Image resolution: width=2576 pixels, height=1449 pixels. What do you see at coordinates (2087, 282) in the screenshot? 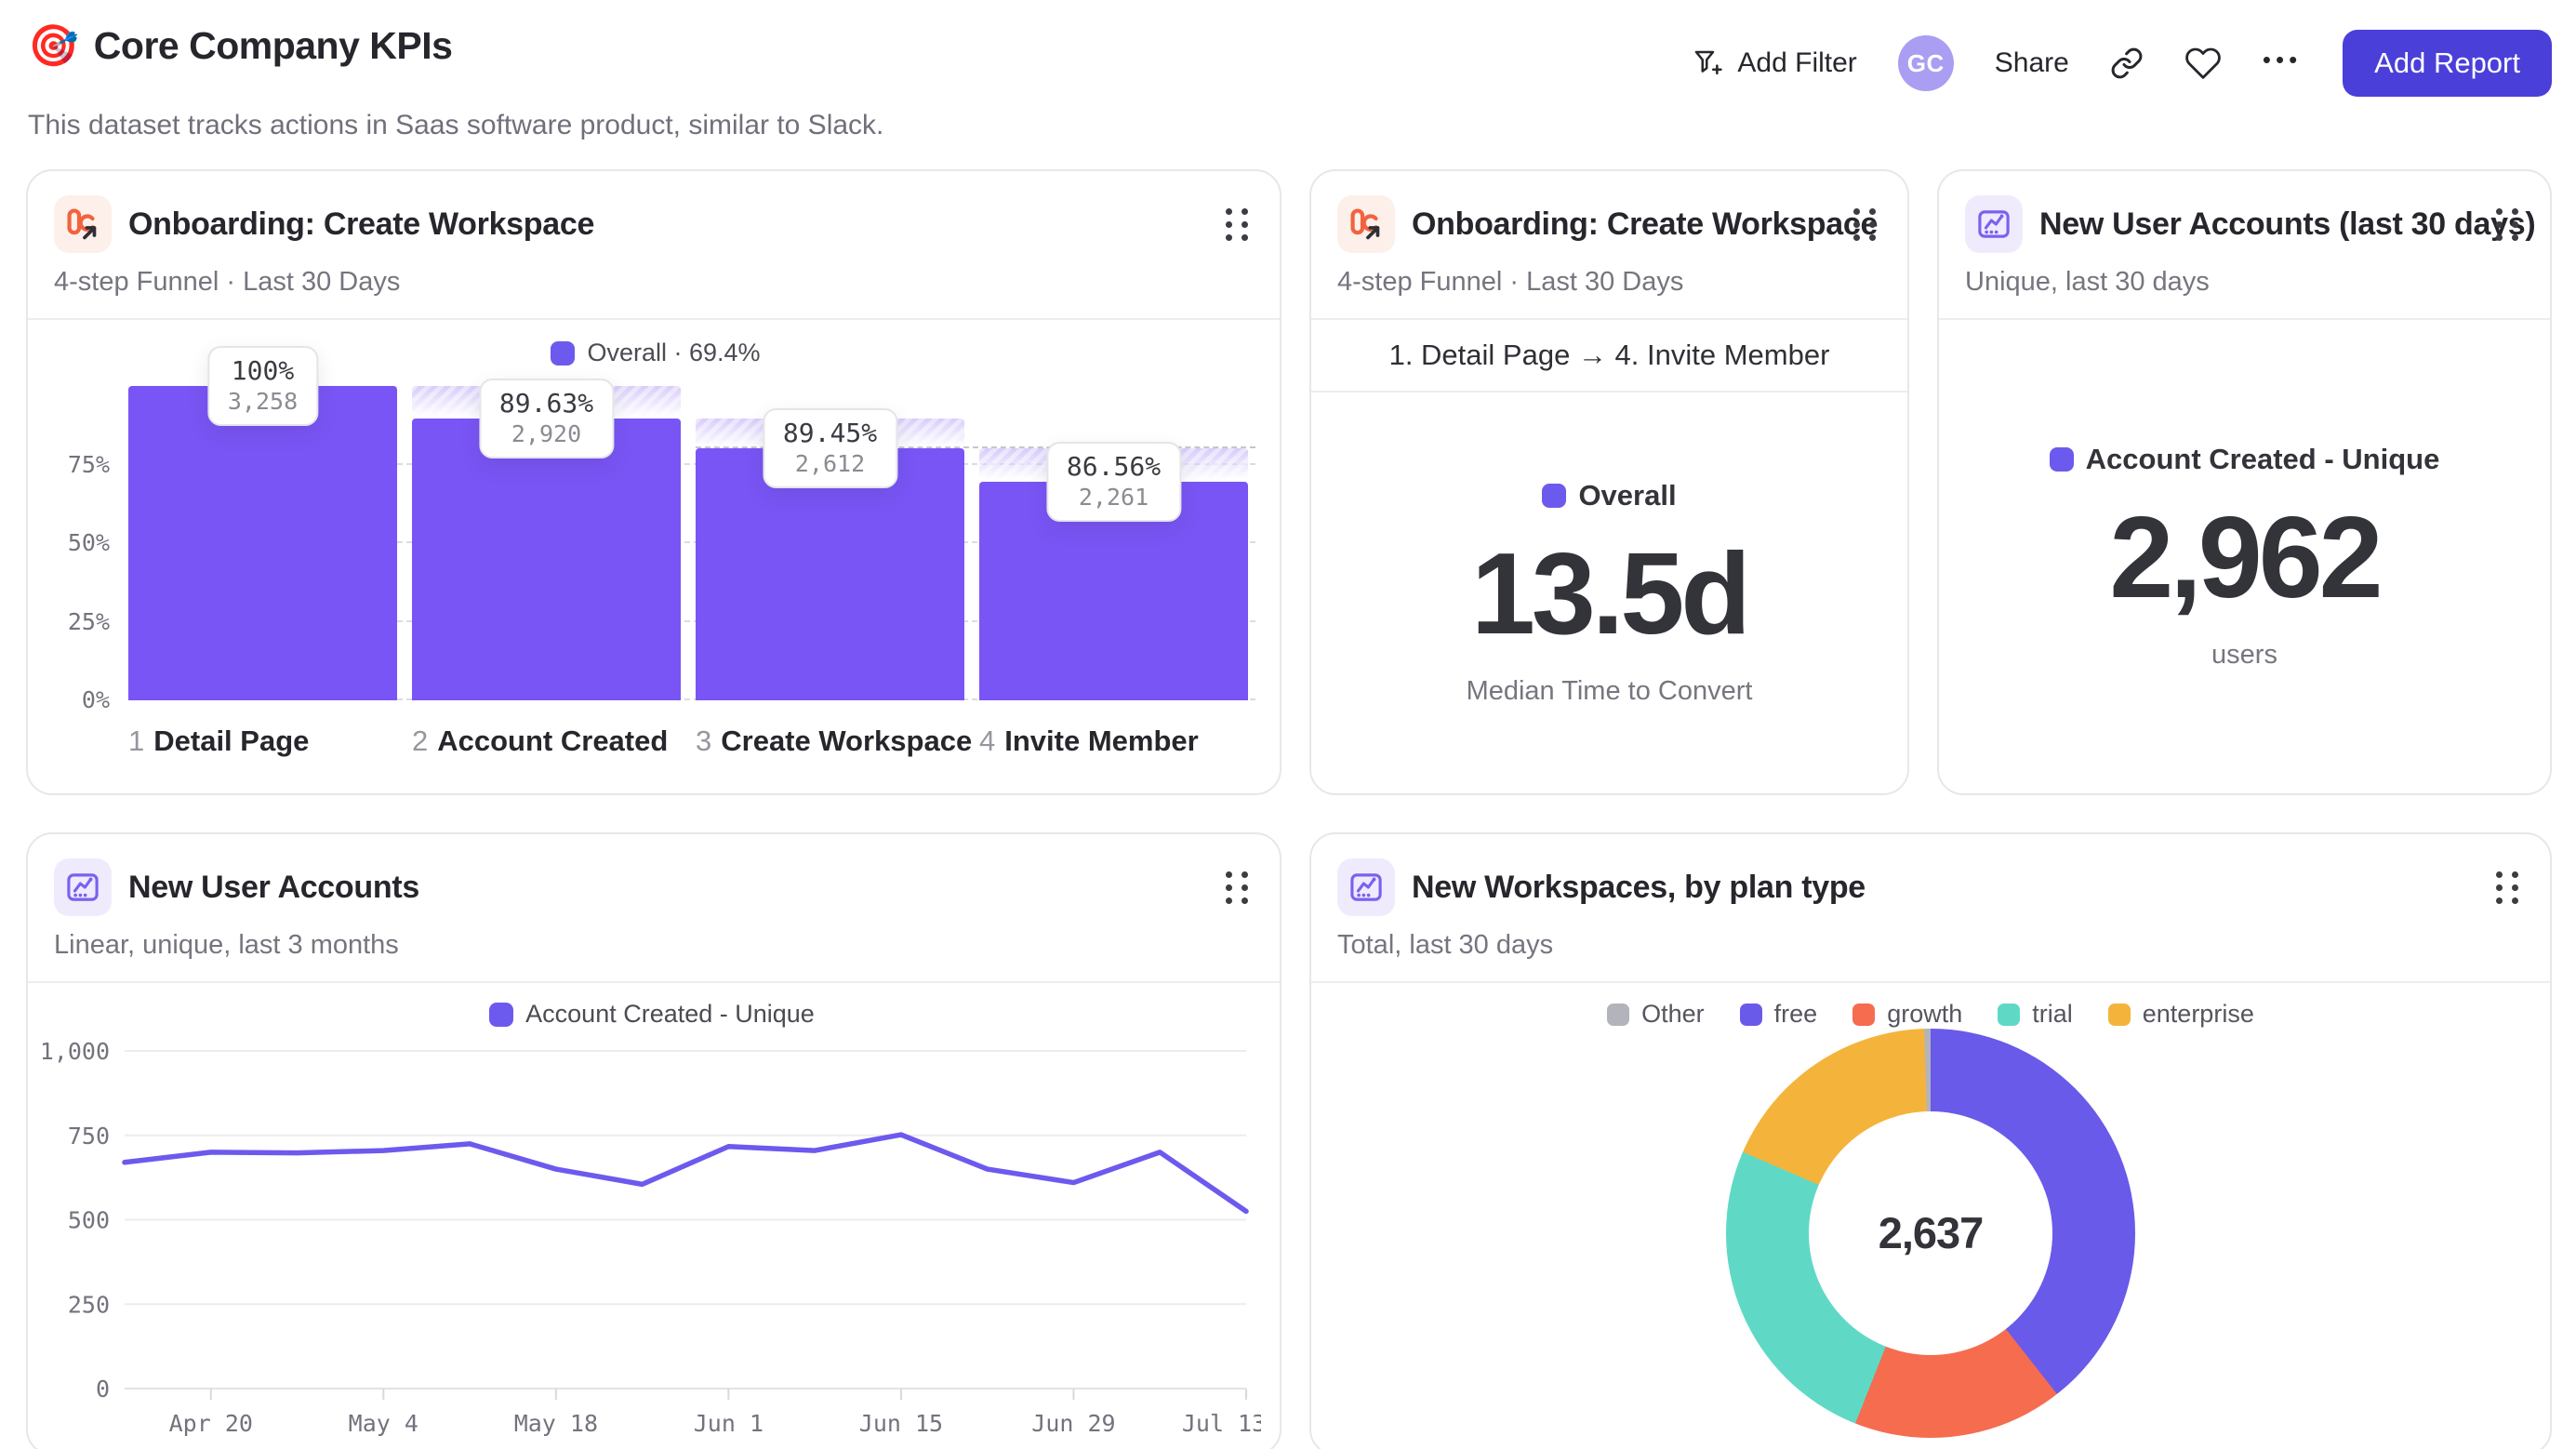
I see `card-subtitle: Unique, last 30 days` at bounding box center [2087, 282].